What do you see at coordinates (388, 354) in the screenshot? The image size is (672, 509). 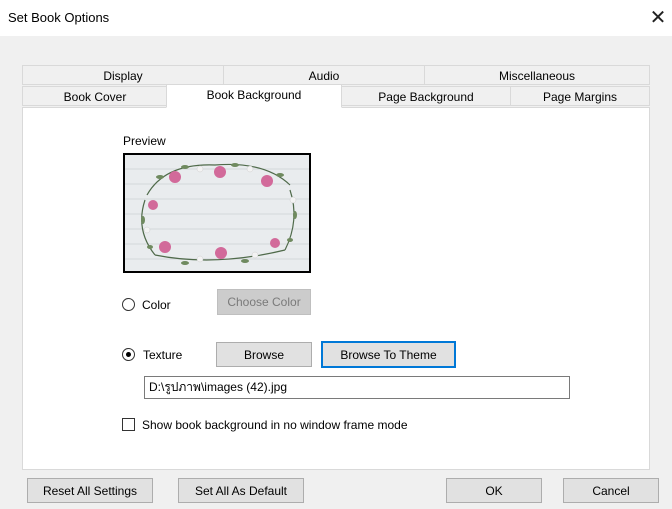 I see `browse-to-theme-button: Browse To Theme` at bounding box center [388, 354].